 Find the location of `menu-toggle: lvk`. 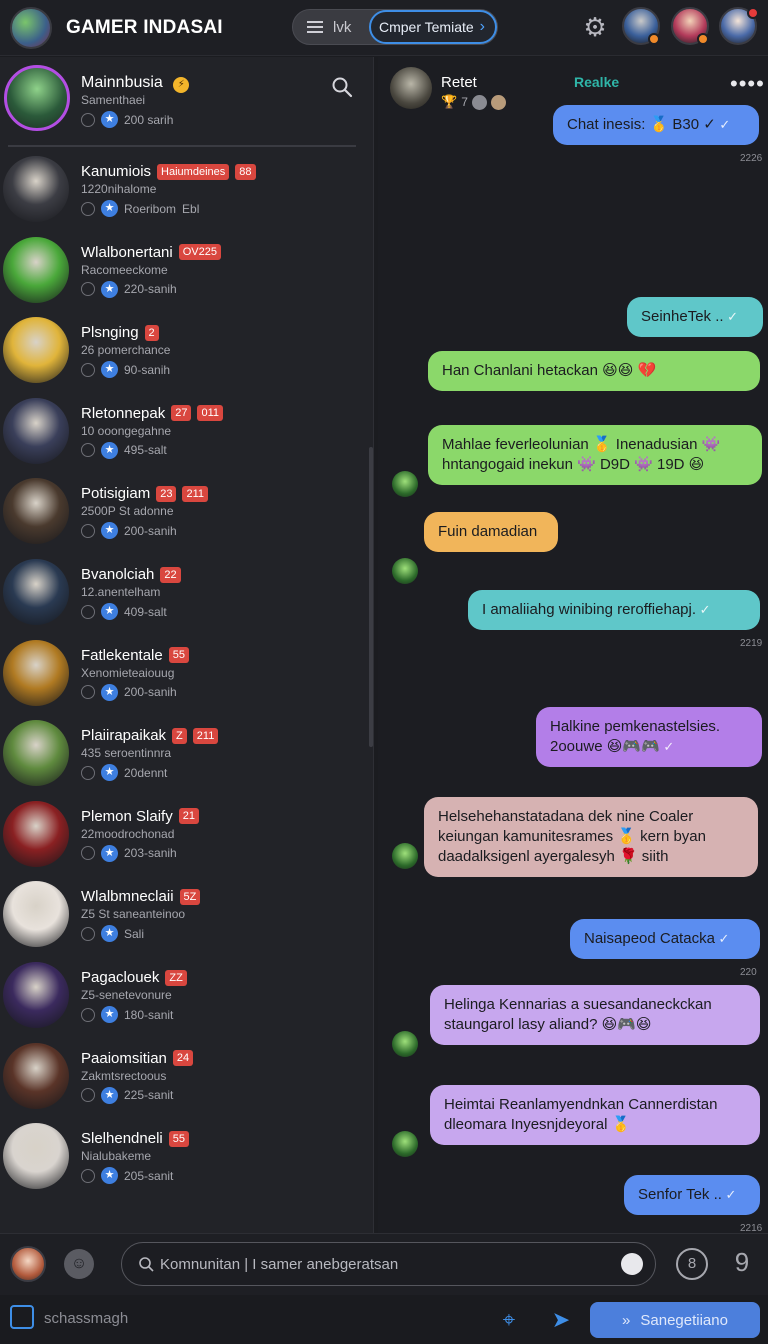

menu-toggle: lvk is located at coordinates (331, 27).